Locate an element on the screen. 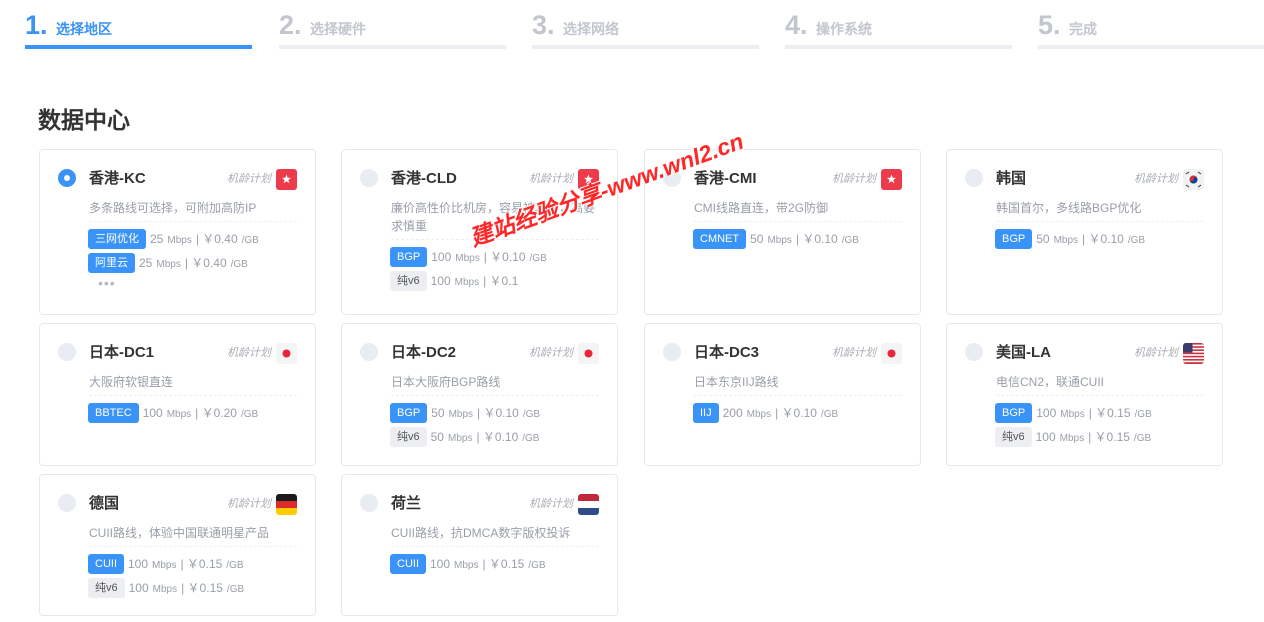 This screenshot has height=622, width=1264. datacenter-card: 韩国 机龄计划 韩国首尔，多线路BGP优化 BGP 50 Mbps | ￥0.10/GB is located at coordinates (1084, 232).